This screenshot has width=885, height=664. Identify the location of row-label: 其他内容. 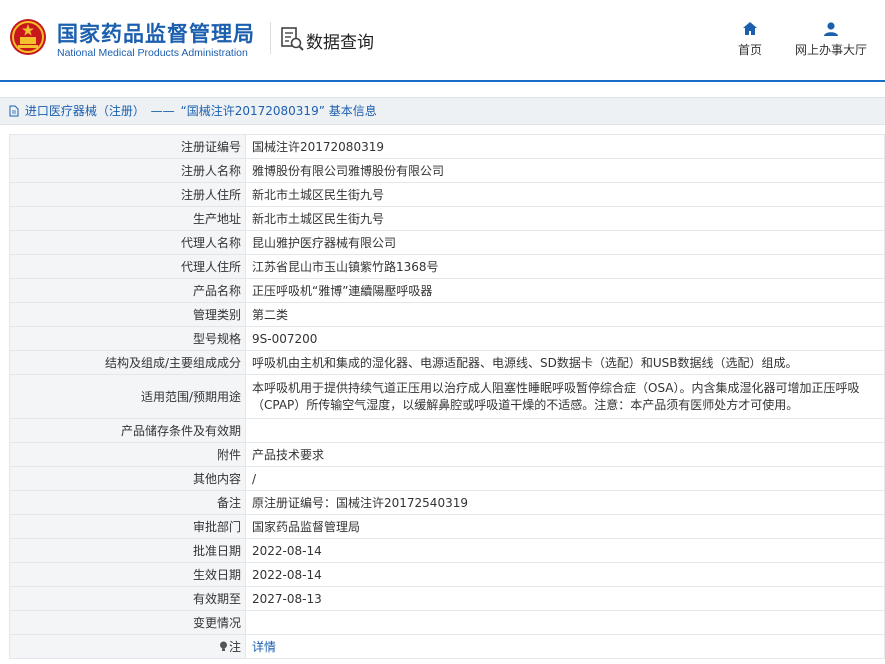
(127, 478).